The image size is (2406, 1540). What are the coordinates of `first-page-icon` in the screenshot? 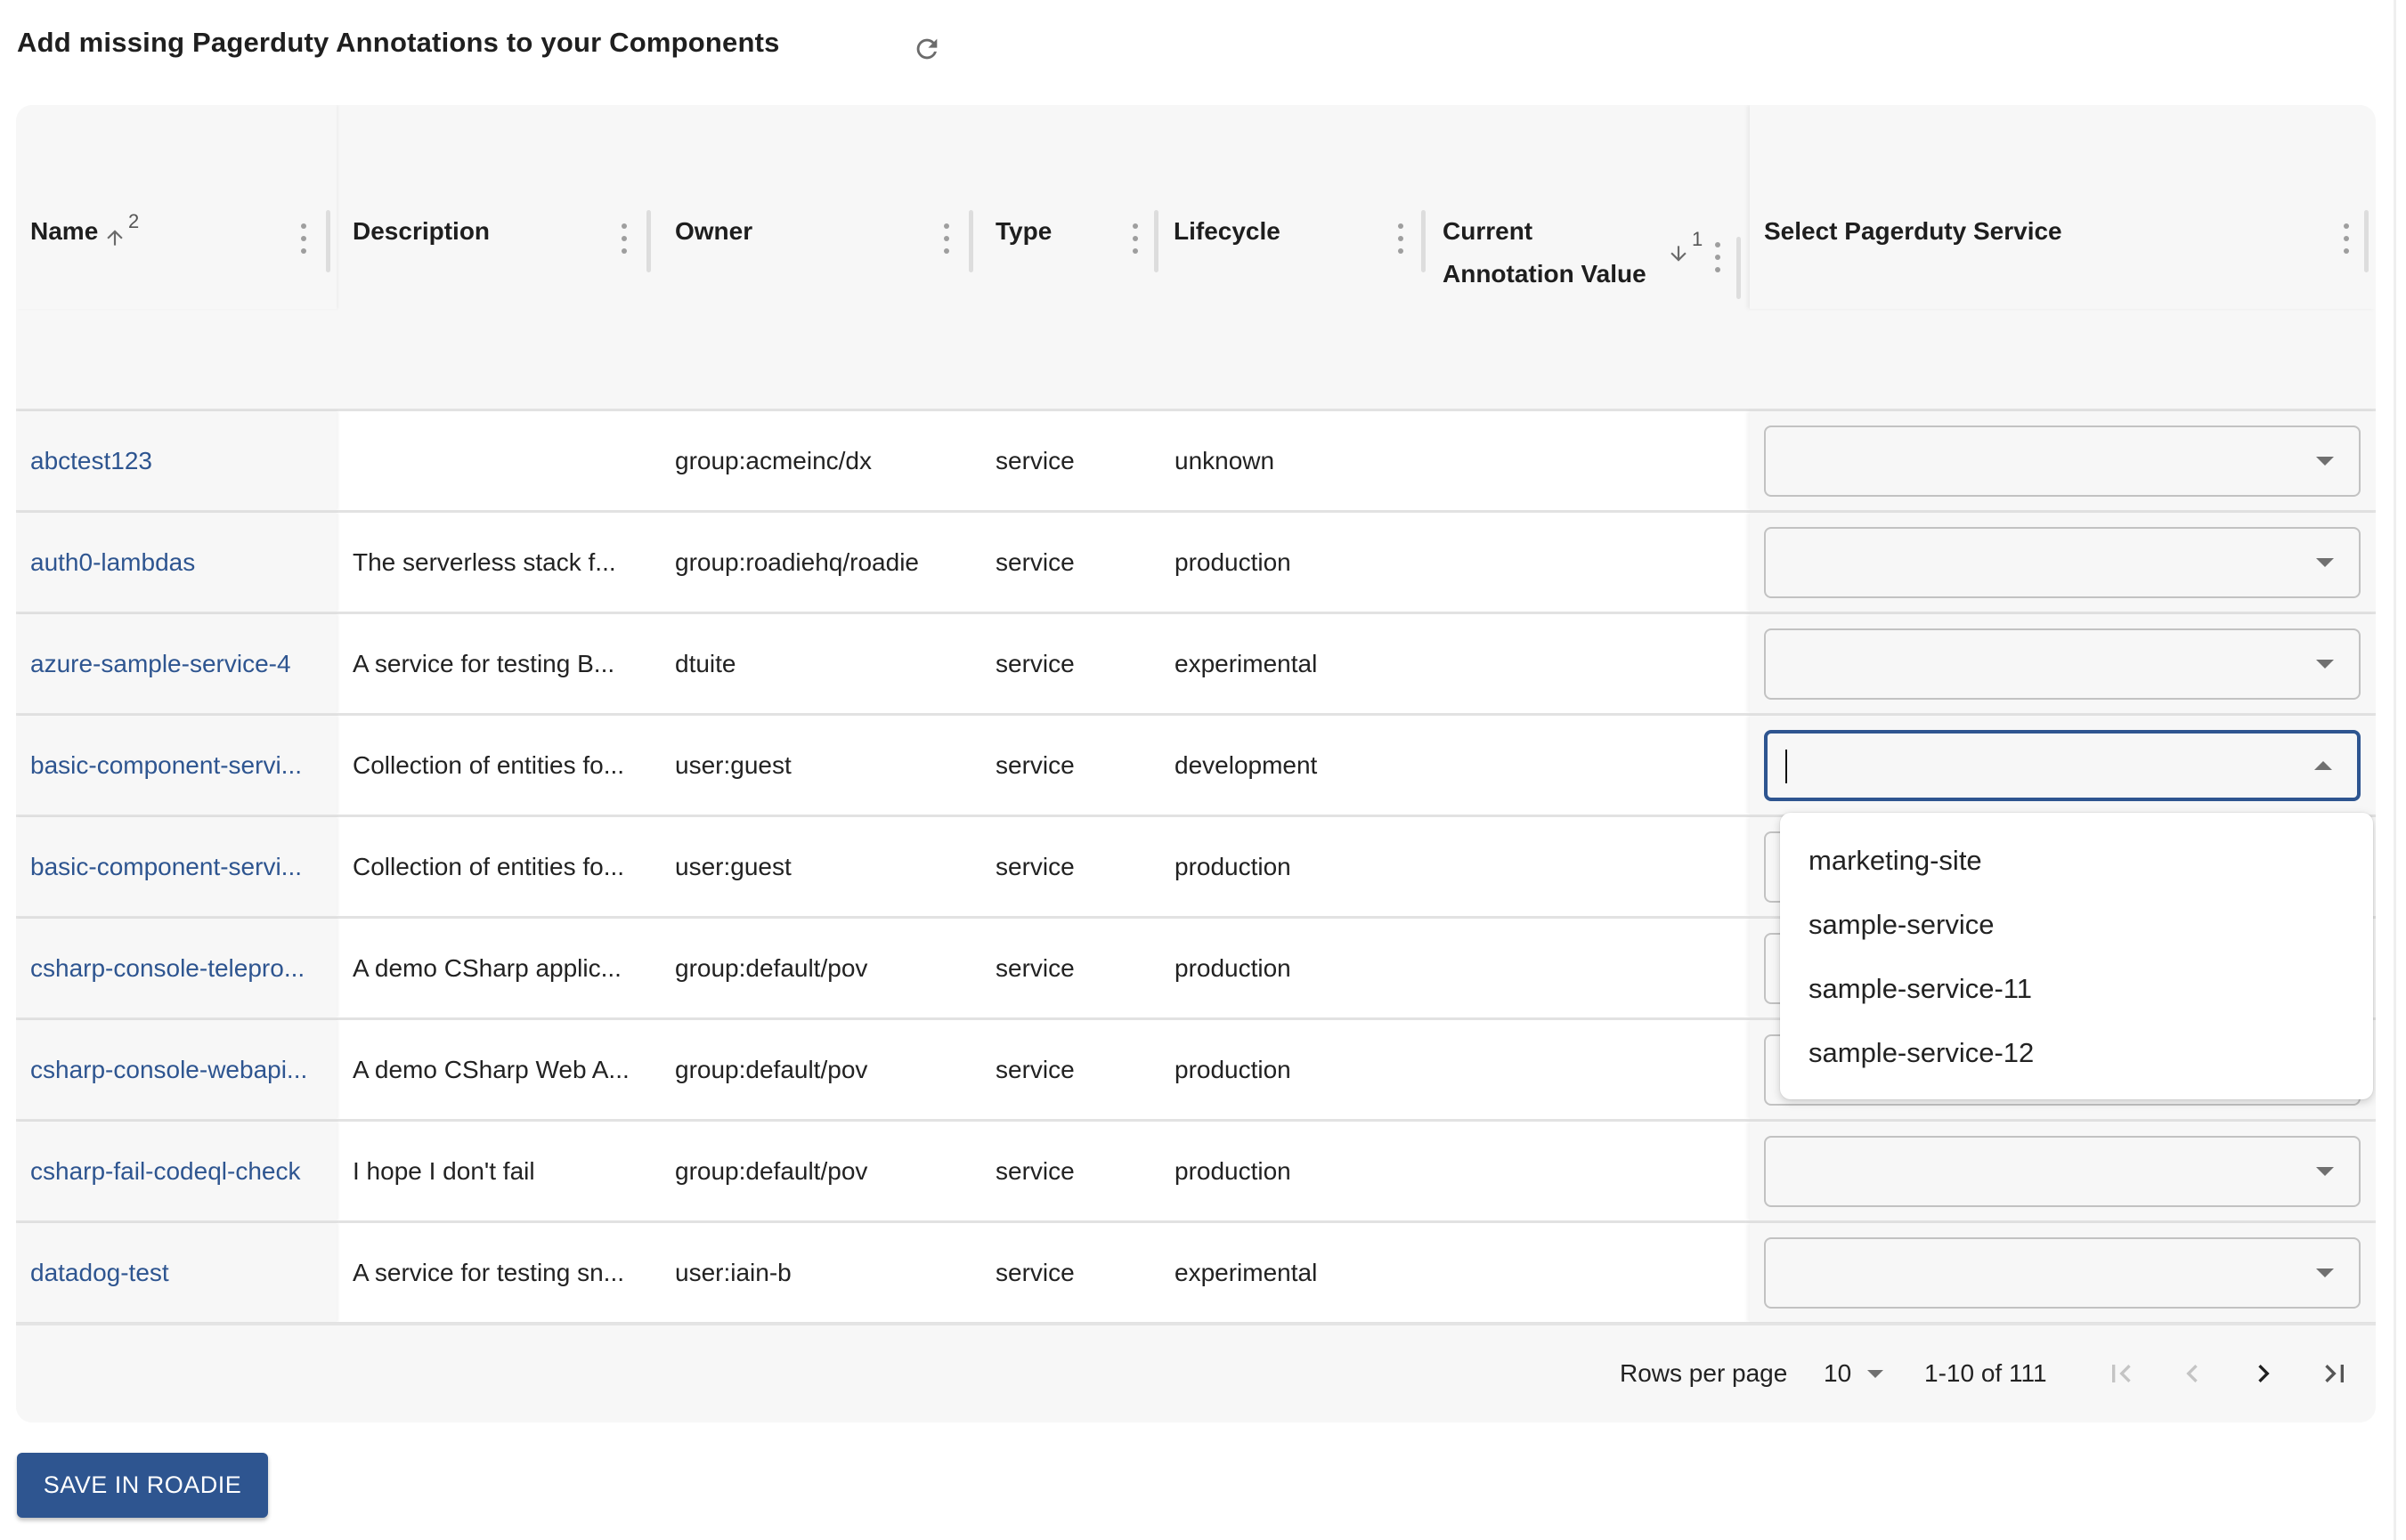 It's located at (2121, 1373).